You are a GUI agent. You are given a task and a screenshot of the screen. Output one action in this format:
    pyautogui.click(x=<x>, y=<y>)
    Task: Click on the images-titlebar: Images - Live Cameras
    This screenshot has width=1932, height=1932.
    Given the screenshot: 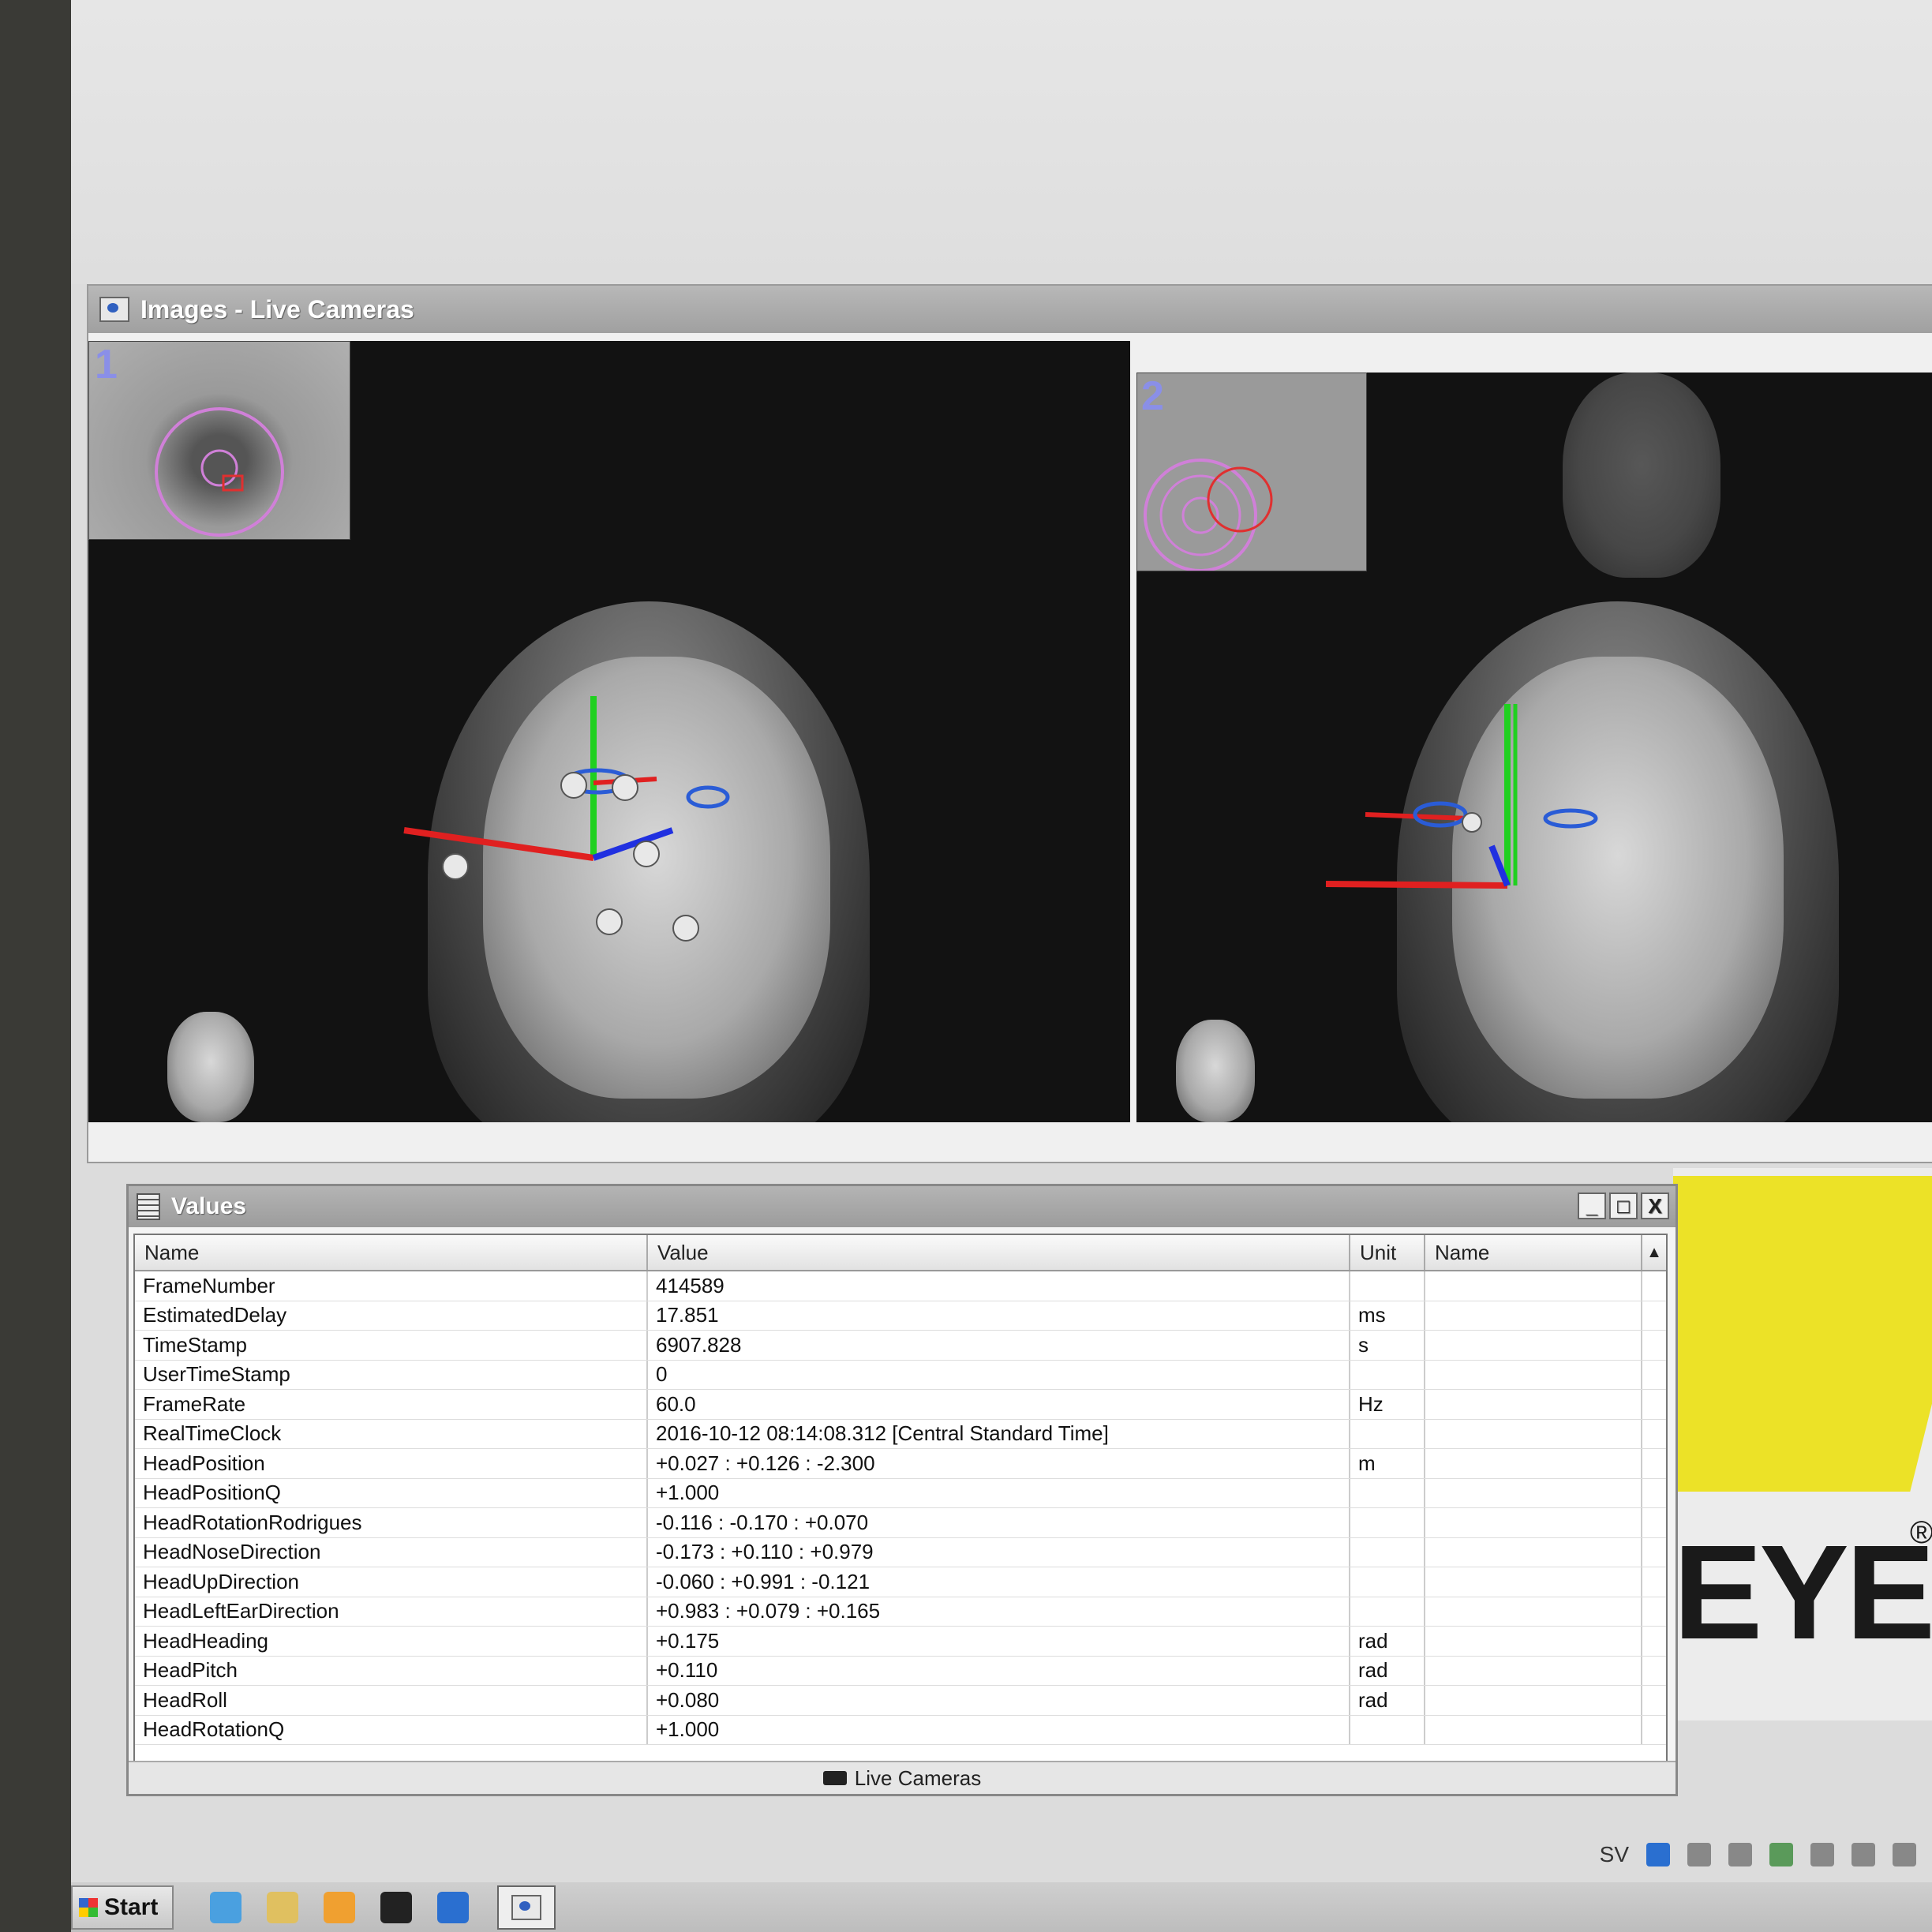 What is the action you would take?
    pyautogui.click(x=1010, y=309)
    